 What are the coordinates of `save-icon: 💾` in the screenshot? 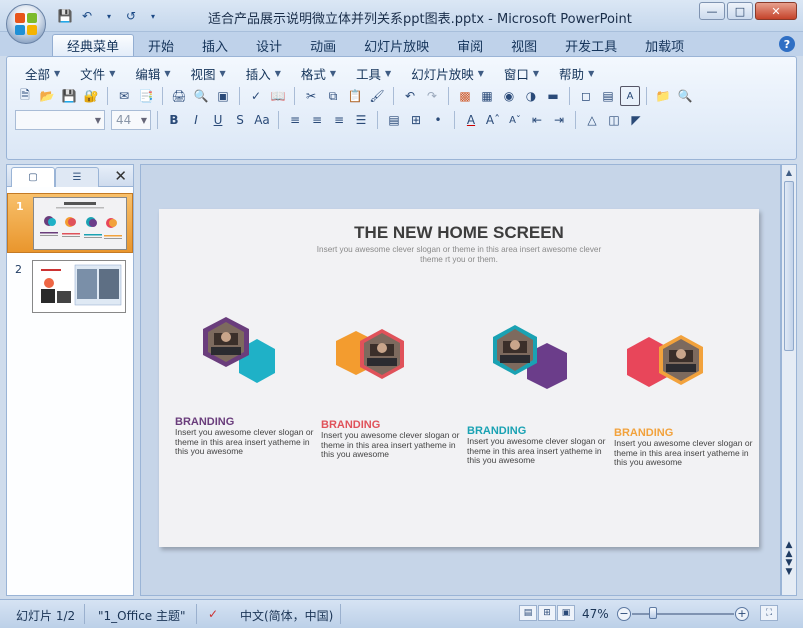 It's located at (65, 16).